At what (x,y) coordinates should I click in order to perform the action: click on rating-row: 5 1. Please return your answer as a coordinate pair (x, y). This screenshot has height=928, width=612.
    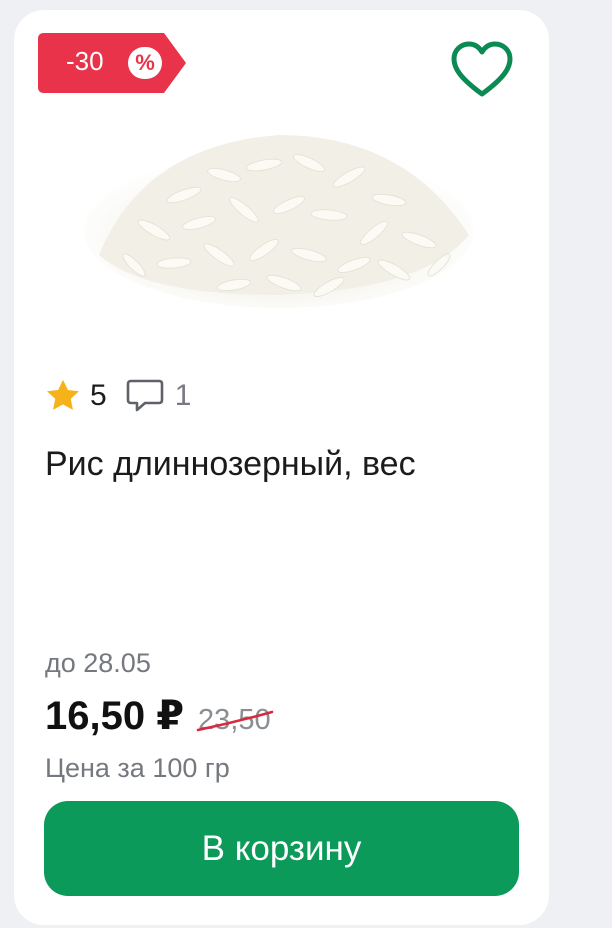
    Looking at the image, I should click on (117, 396).